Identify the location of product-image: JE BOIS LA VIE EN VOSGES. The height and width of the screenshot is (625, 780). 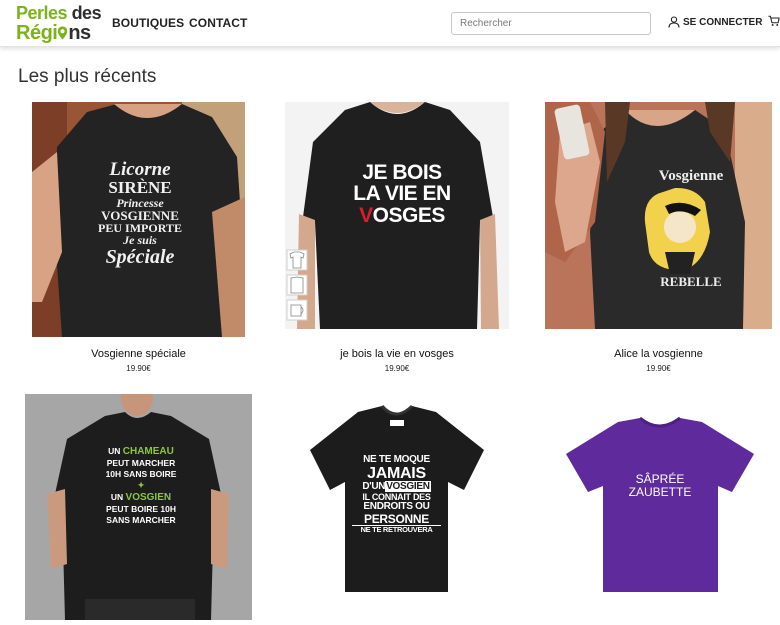
(397, 215).